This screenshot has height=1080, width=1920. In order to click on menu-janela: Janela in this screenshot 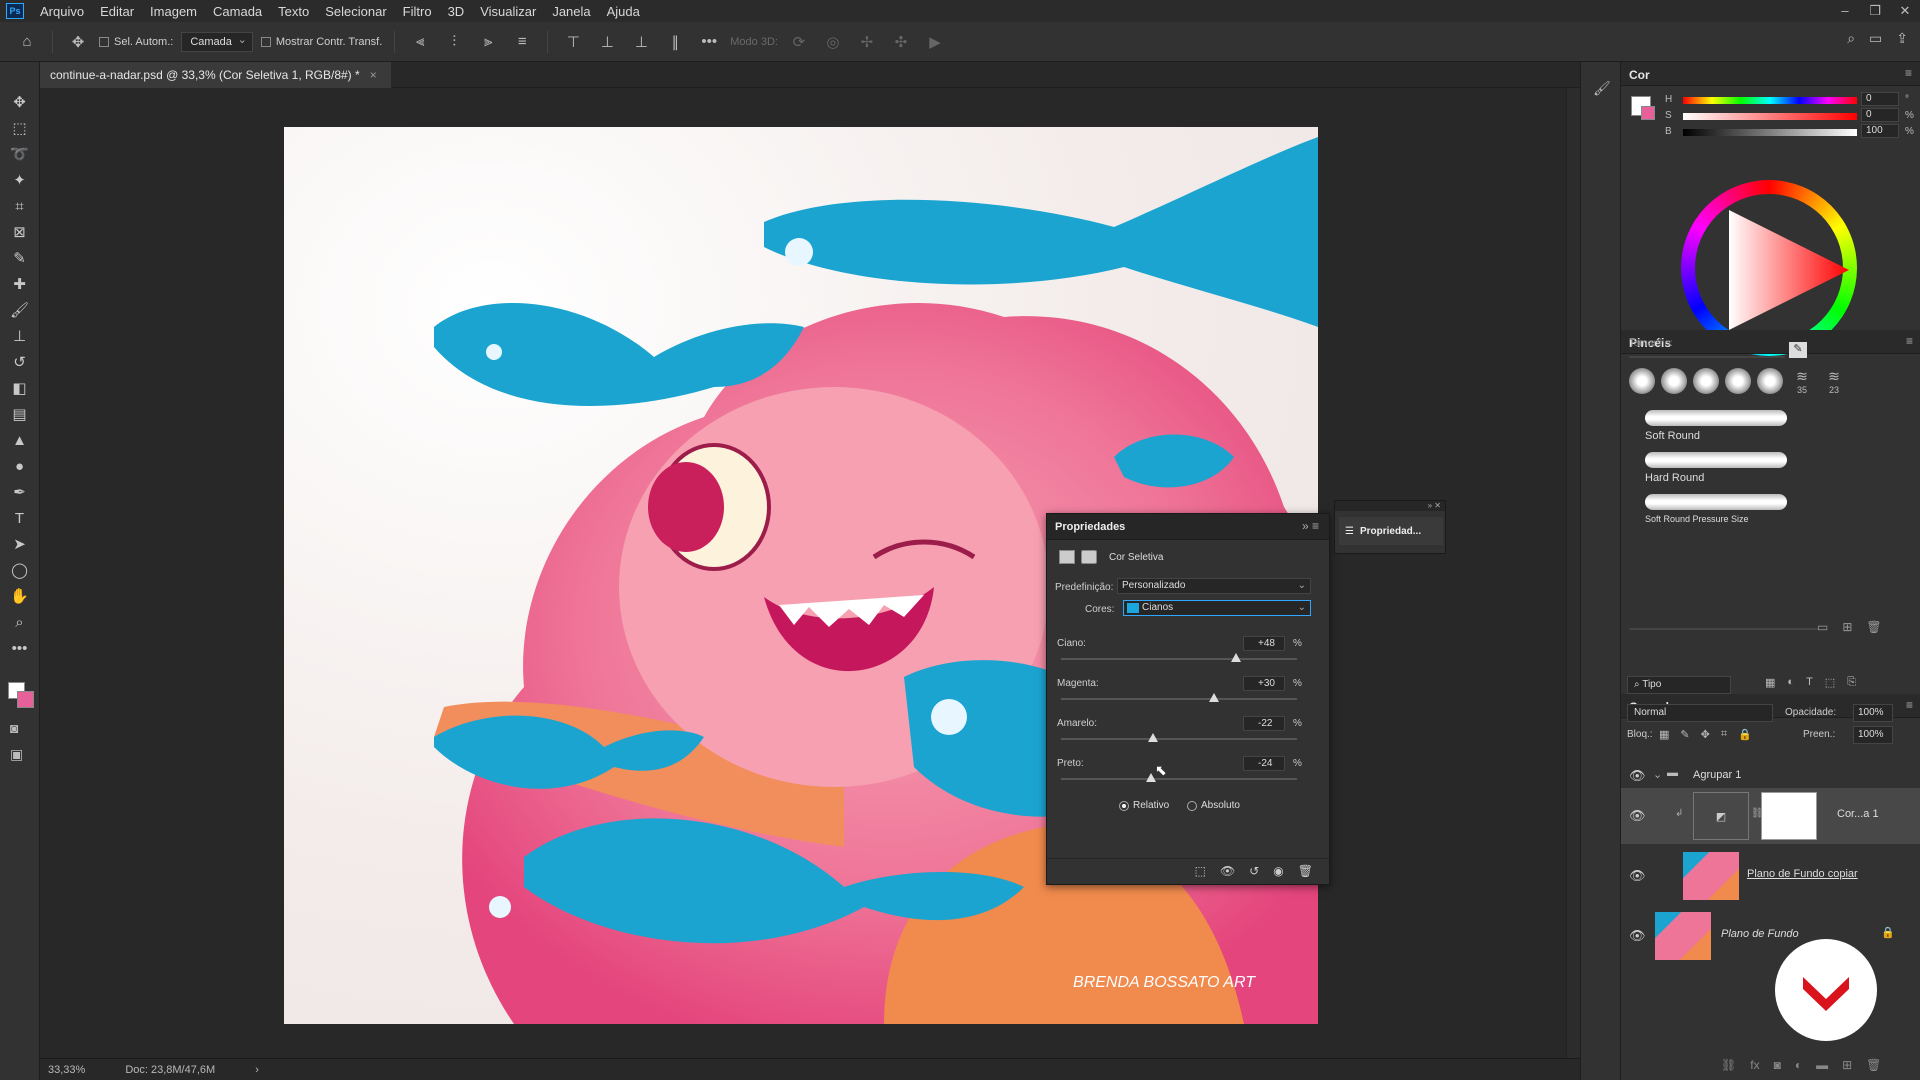, I will do `click(571, 11)`.